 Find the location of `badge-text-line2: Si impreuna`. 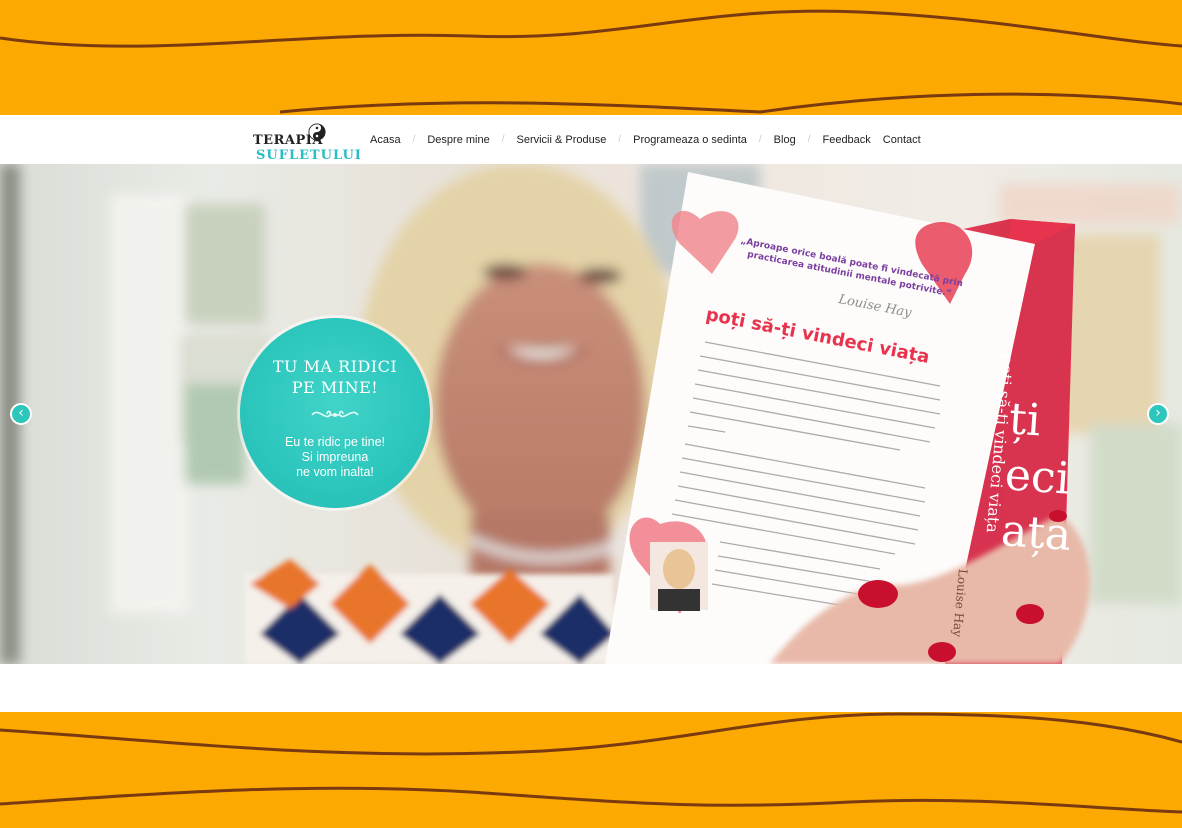

badge-text-line2: Si impreuna is located at coordinates (335, 457).